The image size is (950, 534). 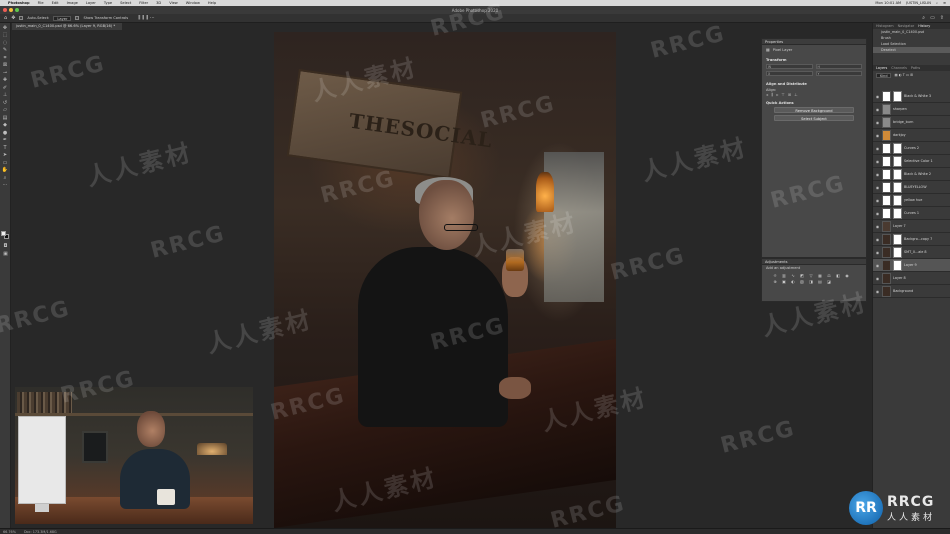 I want to click on layer-row: ◉ bridge_burn, so click(x=911, y=122).